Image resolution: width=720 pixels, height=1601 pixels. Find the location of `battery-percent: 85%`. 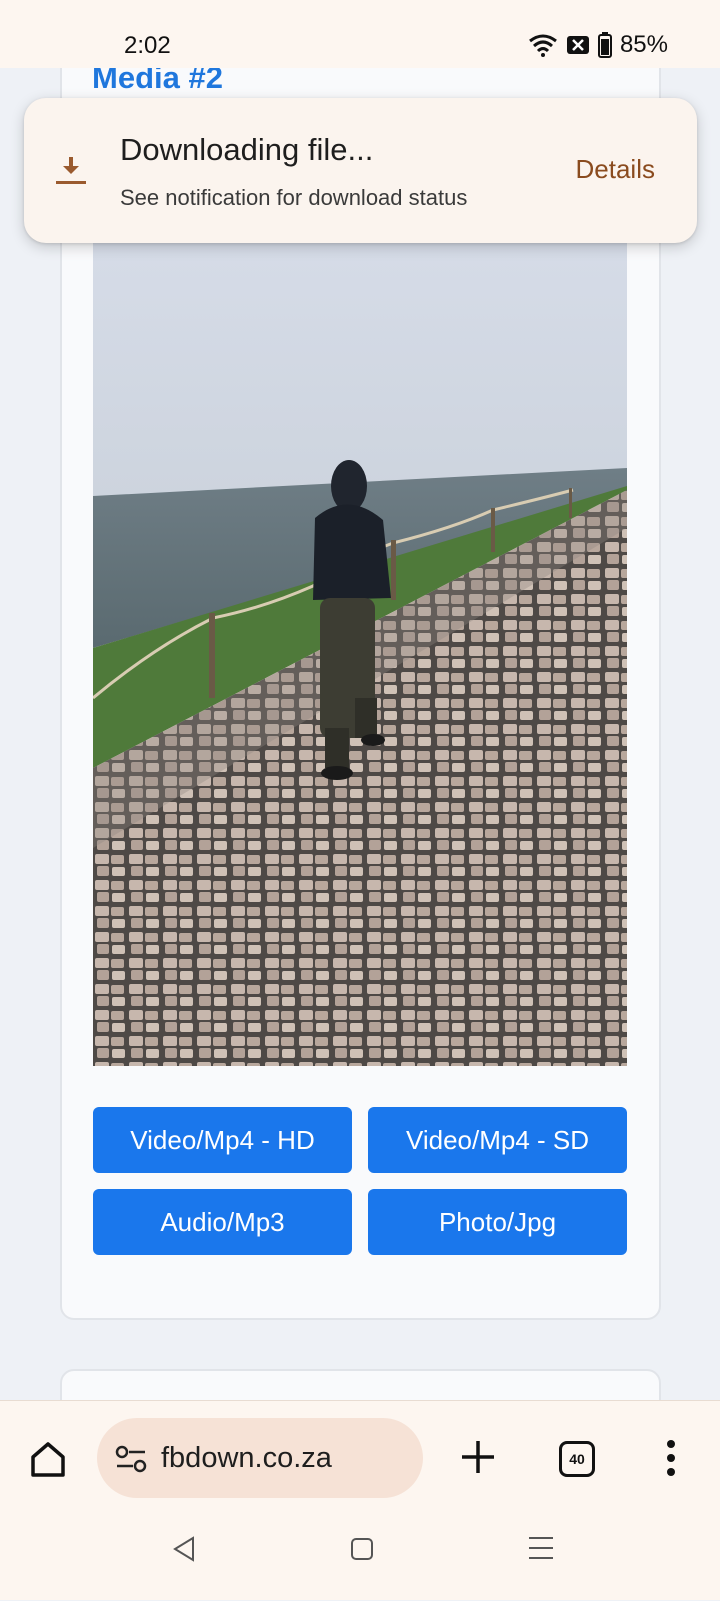

battery-percent: 85% is located at coordinates (643, 44).